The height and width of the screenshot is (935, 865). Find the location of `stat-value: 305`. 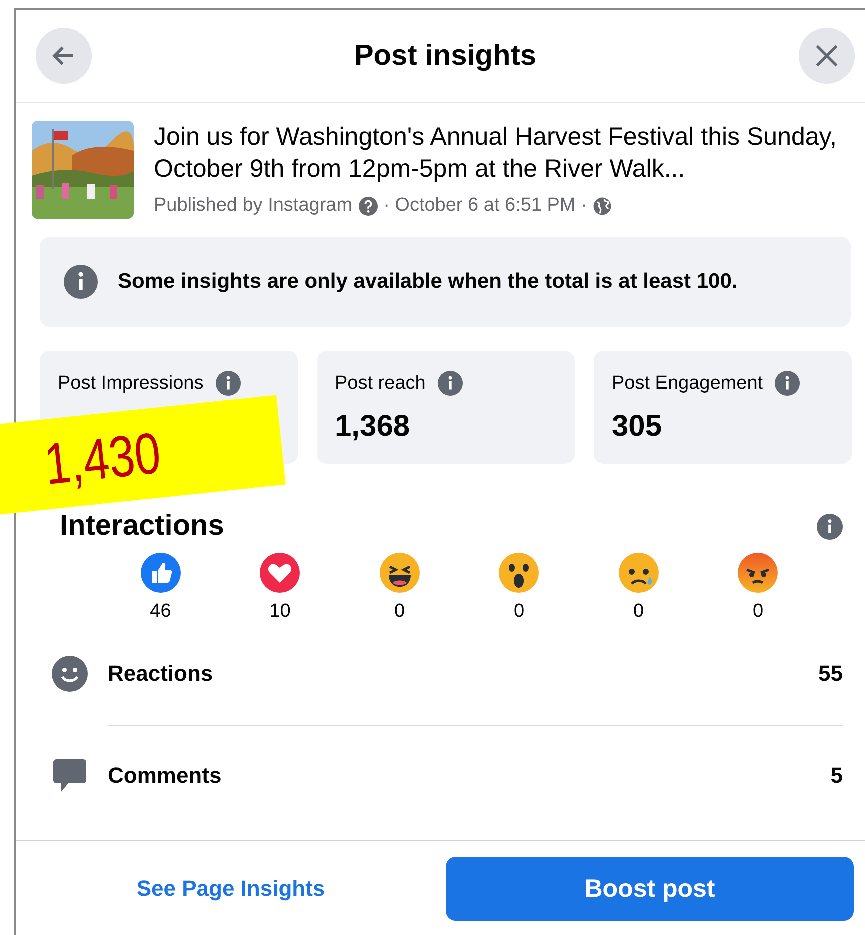

stat-value: 305 is located at coordinates (638, 427).